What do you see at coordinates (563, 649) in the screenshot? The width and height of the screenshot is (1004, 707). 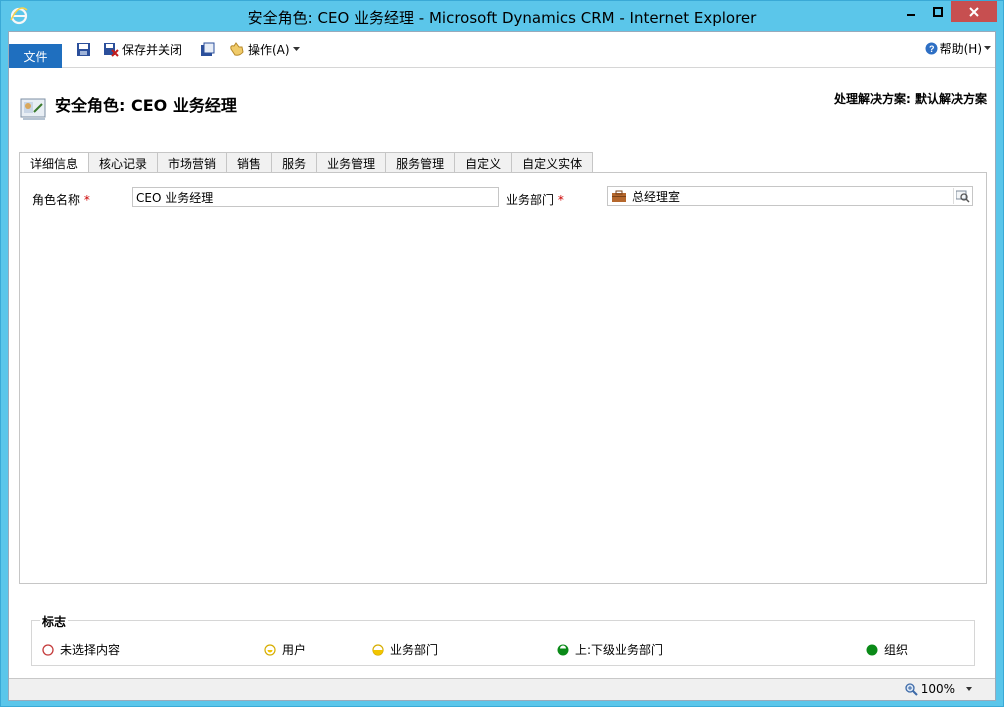 I see `parent-child-level-icon` at bounding box center [563, 649].